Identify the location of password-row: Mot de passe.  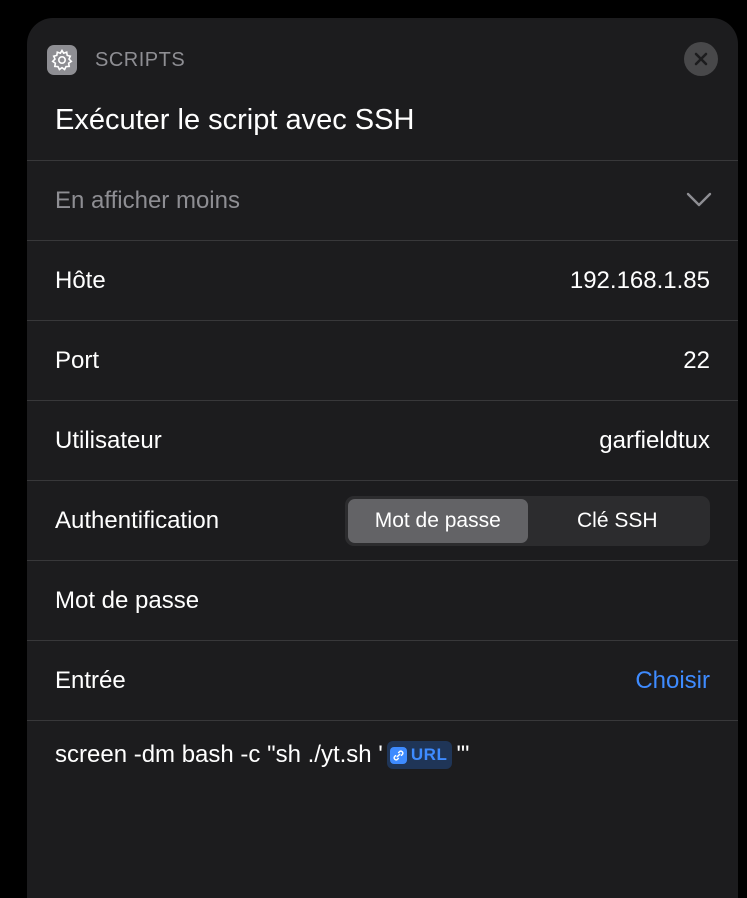
(382, 600).